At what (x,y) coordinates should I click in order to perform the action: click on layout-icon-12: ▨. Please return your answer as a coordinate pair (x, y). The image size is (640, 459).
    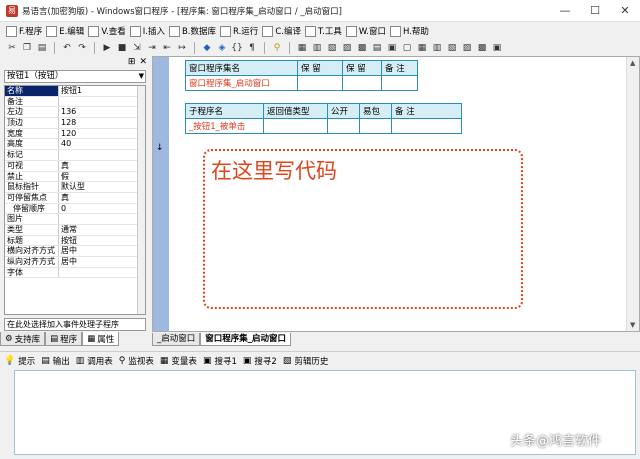
    Looking at the image, I should click on (467, 48).